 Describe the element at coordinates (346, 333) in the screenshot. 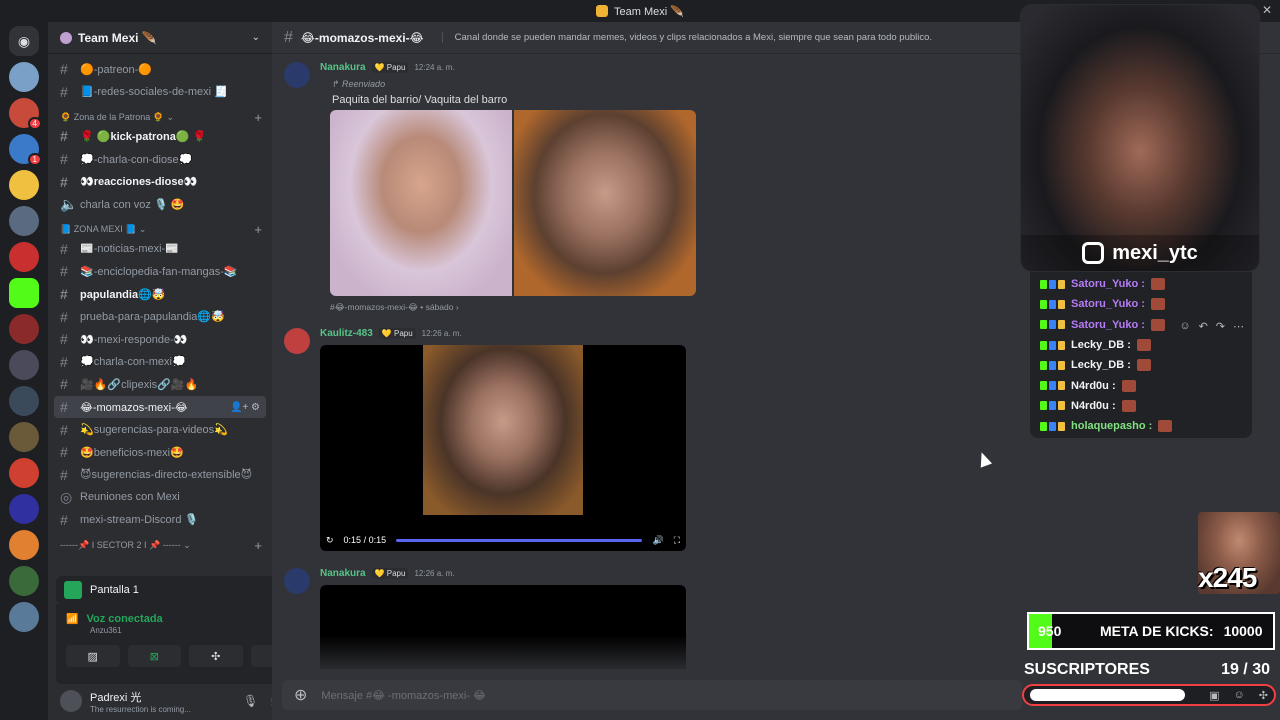

I see `message-author: Kaulitz-483` at that location.